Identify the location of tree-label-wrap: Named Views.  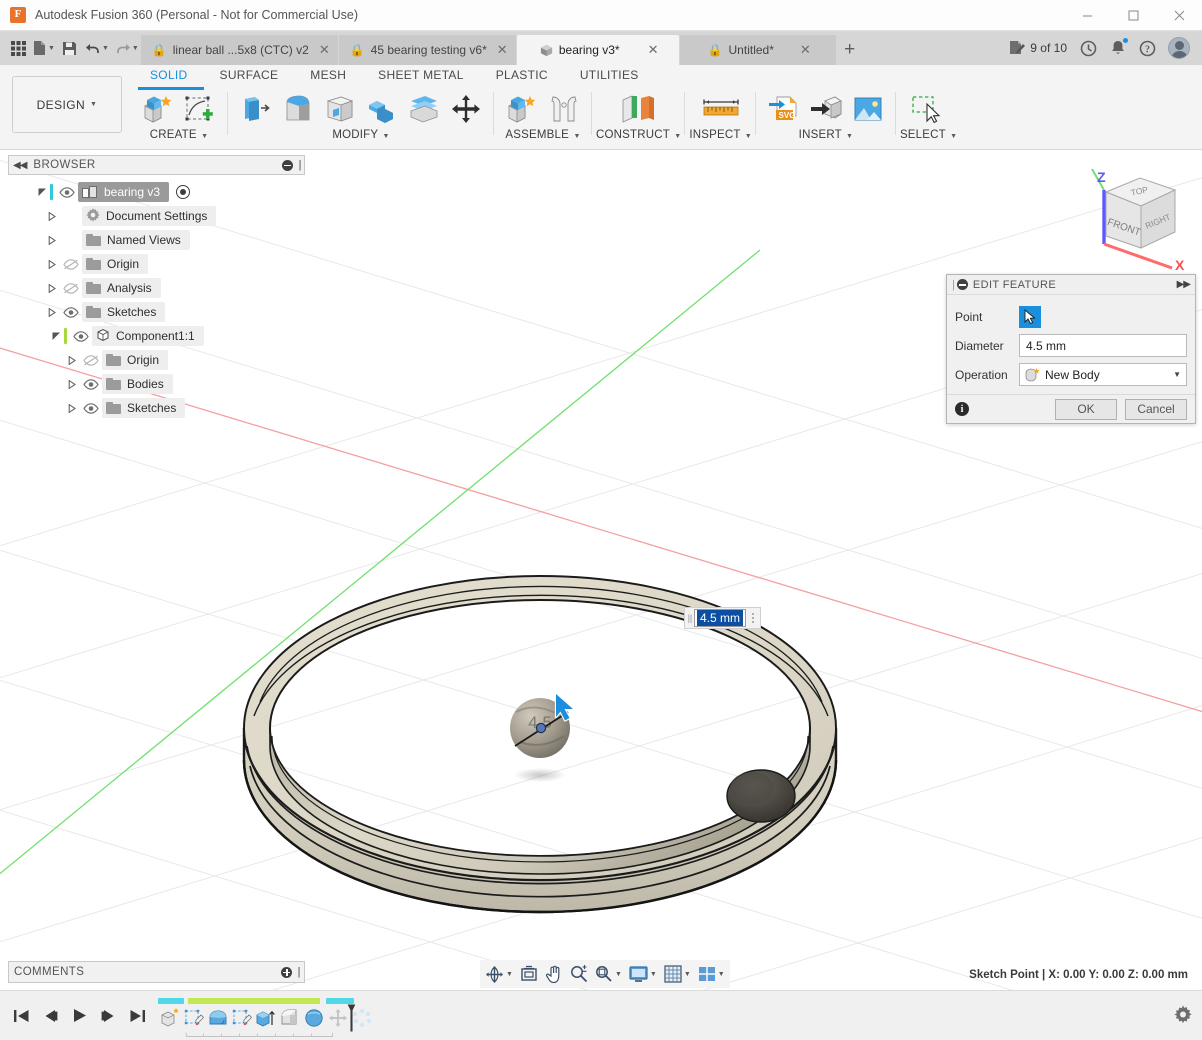
(136, 240).